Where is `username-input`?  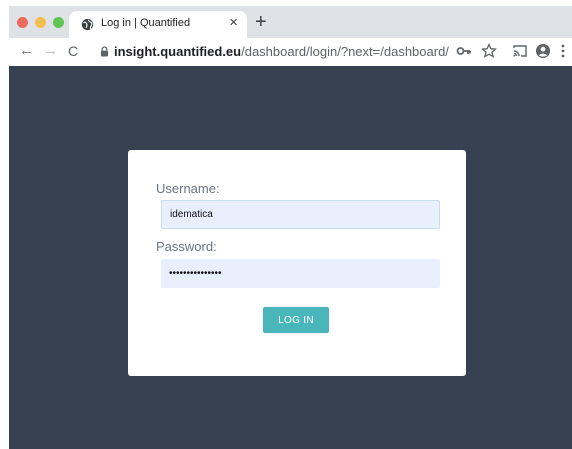 username-input is located at coordinates (300, 214).